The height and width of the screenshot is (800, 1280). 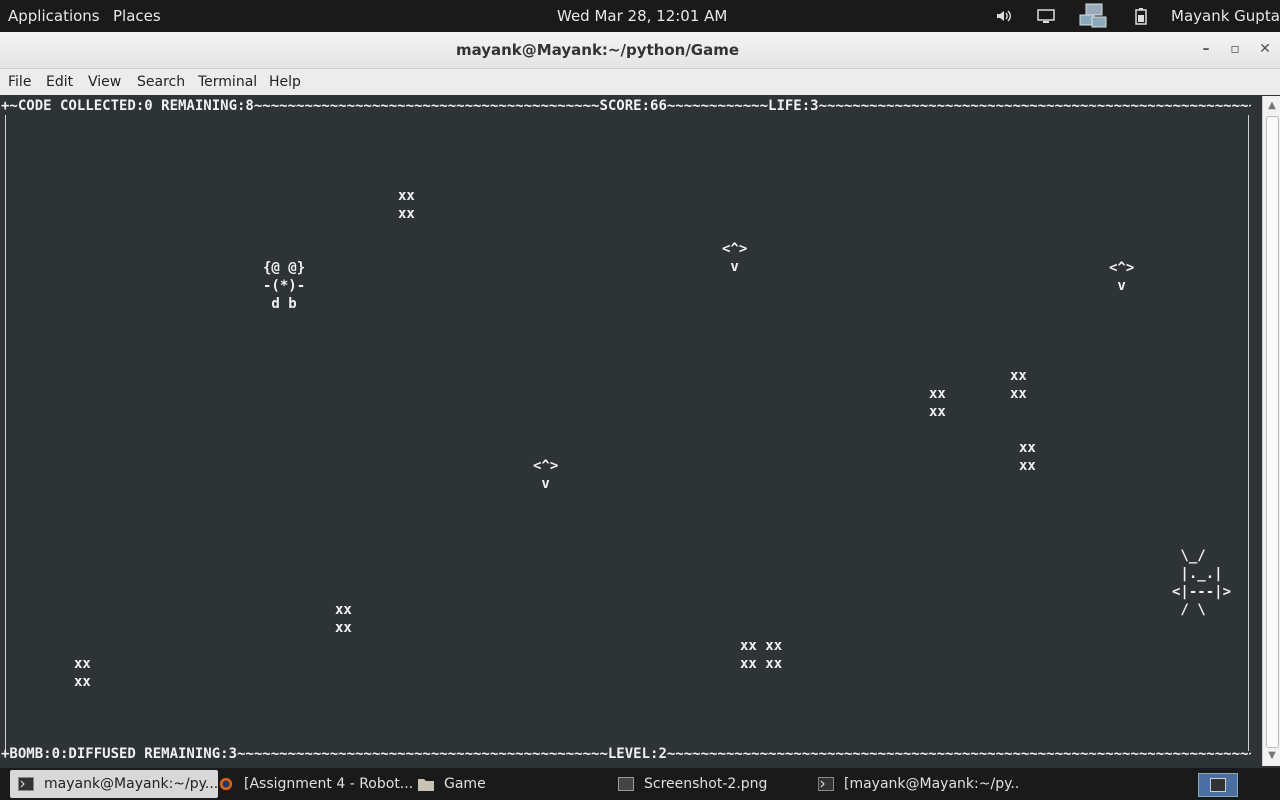 What do you see at coordinates (226, 784) in the screenshot?
I see `firefox-icon` at bounding box center [226, 784].